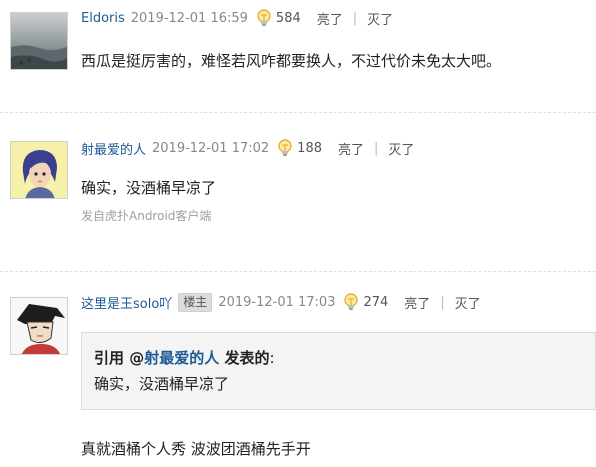  I want to click on post-content: 西瓜是挺厉害的，难怪若风咋都要换人，不过代价未免太大吧。, so click(291, 61).